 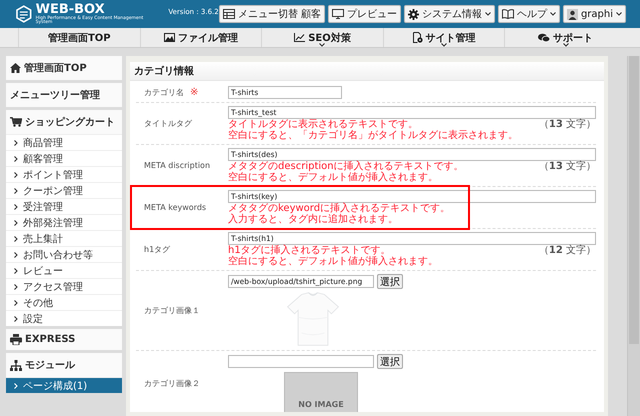 What do you see at coordinates (164, 92) in the screenshot?
I see `field-label: カテゴリ名` at bounding box center [164, 92].